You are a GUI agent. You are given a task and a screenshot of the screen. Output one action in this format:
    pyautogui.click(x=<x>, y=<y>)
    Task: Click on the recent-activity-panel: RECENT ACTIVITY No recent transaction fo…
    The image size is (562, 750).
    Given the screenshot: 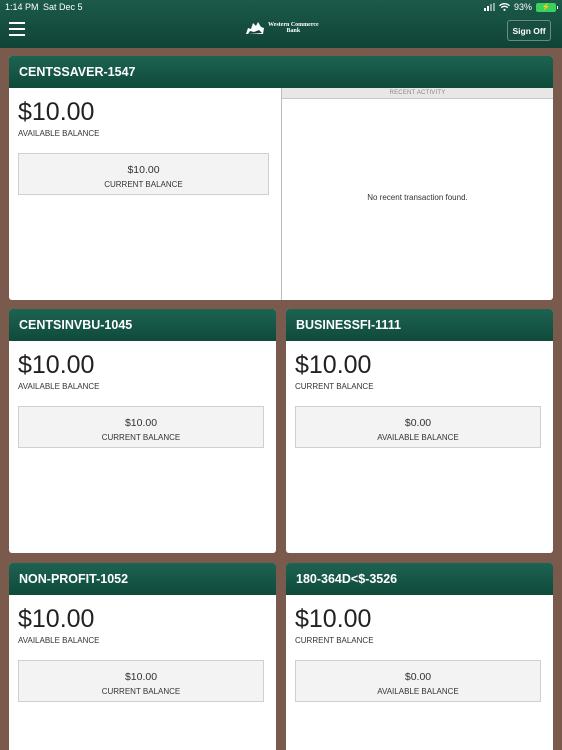 What is the action you would take?
    pyautogui.click(x=417, y=194)
    